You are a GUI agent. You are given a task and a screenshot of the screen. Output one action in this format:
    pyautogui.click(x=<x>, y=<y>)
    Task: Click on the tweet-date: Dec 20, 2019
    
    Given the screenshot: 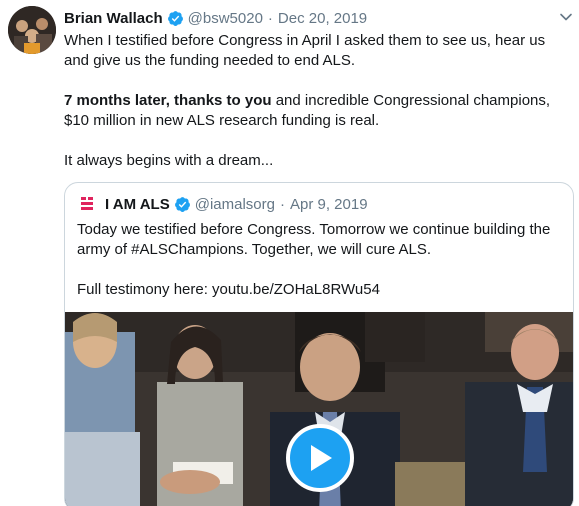 What is the action you would take?
    pyautogui.click(x=322, y=18)
    